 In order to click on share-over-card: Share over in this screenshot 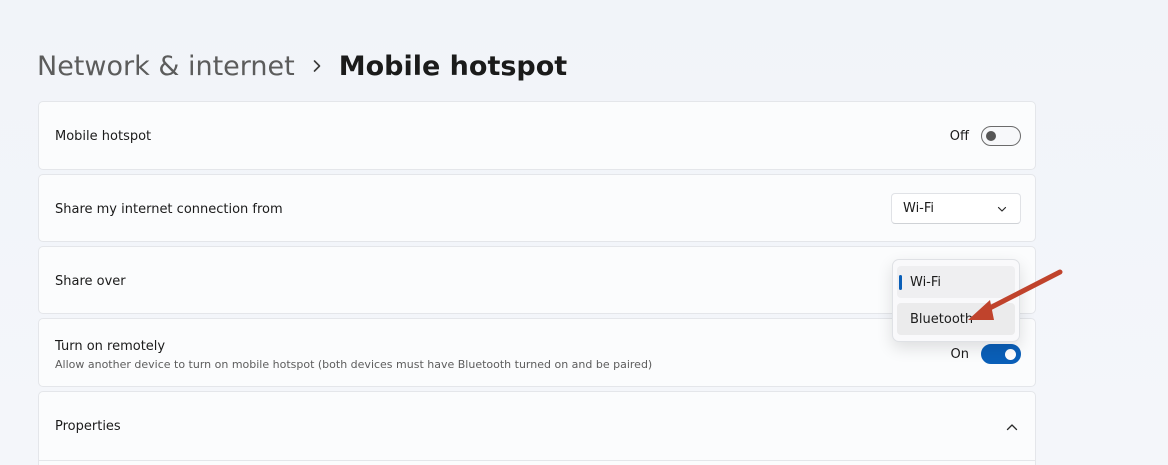, I will do `click(537, 280)`.